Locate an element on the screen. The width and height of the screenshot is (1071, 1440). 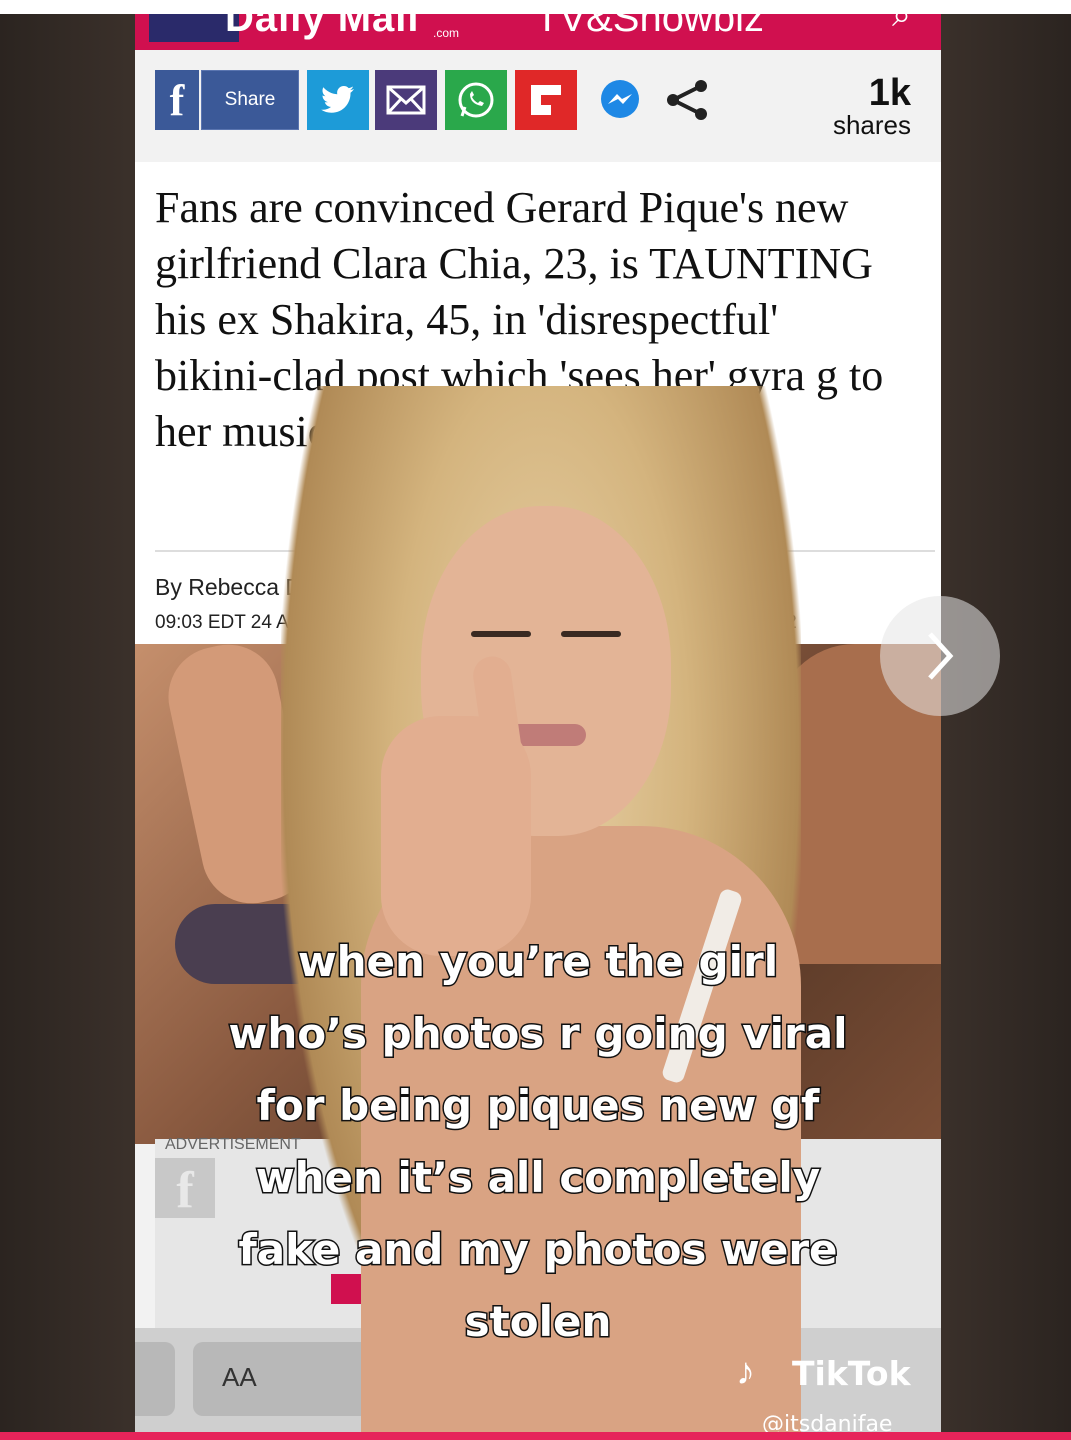
masthead: Daily Mail .com TV&Showbiz ⌕ is located at coordinates (538, 32).